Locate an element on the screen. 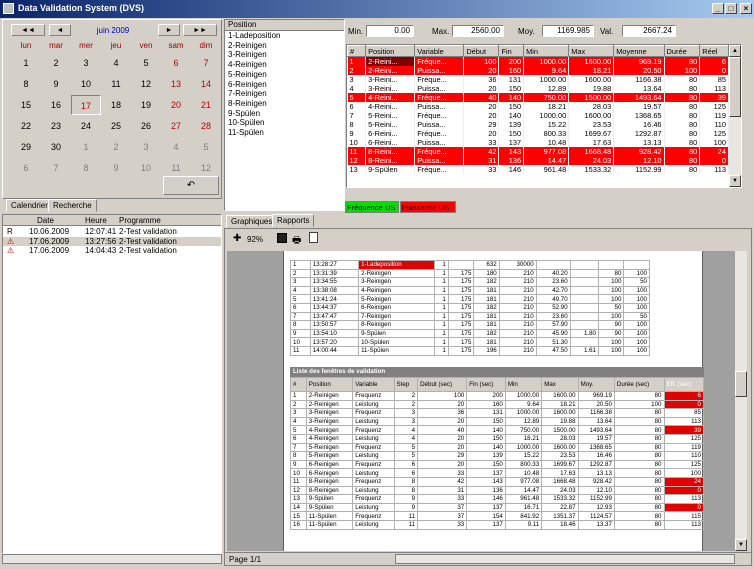  calendar-day: 20 is located at coordinates (176, 105).